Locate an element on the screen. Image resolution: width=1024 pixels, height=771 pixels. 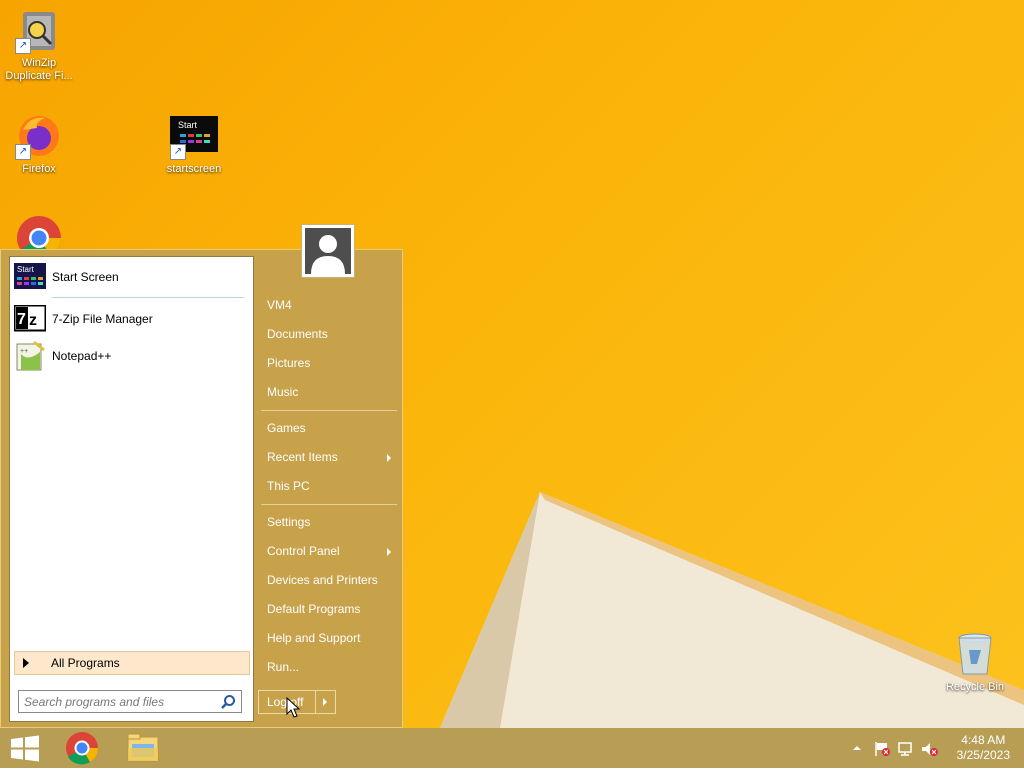
user-avatar-icon is located at coordinates (328, 251).